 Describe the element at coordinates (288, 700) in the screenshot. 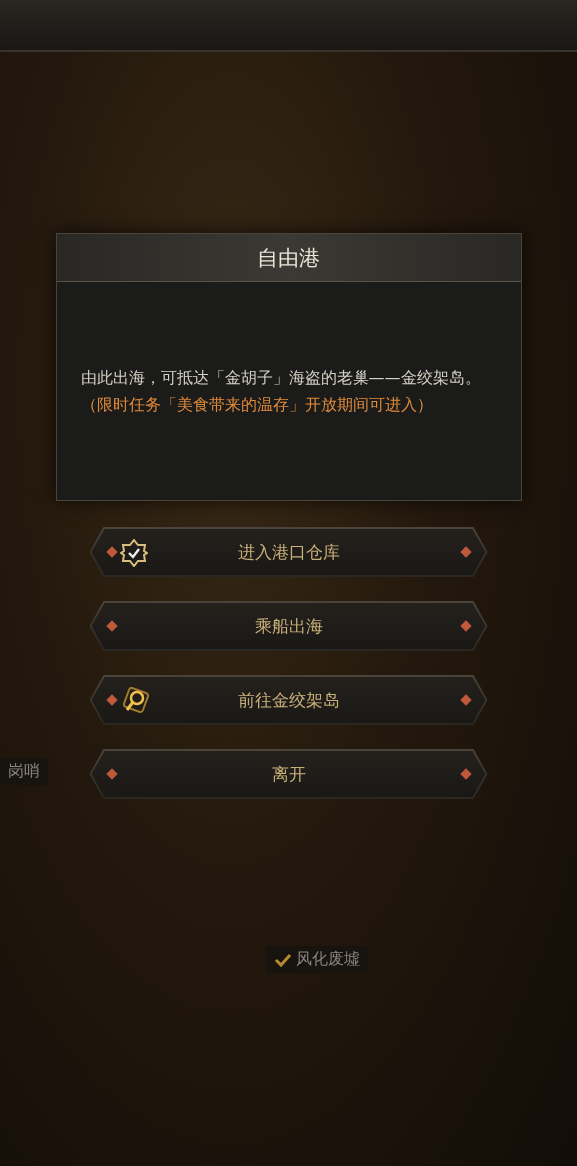

I see `menu-button: 前往金绞架岛` at that location.